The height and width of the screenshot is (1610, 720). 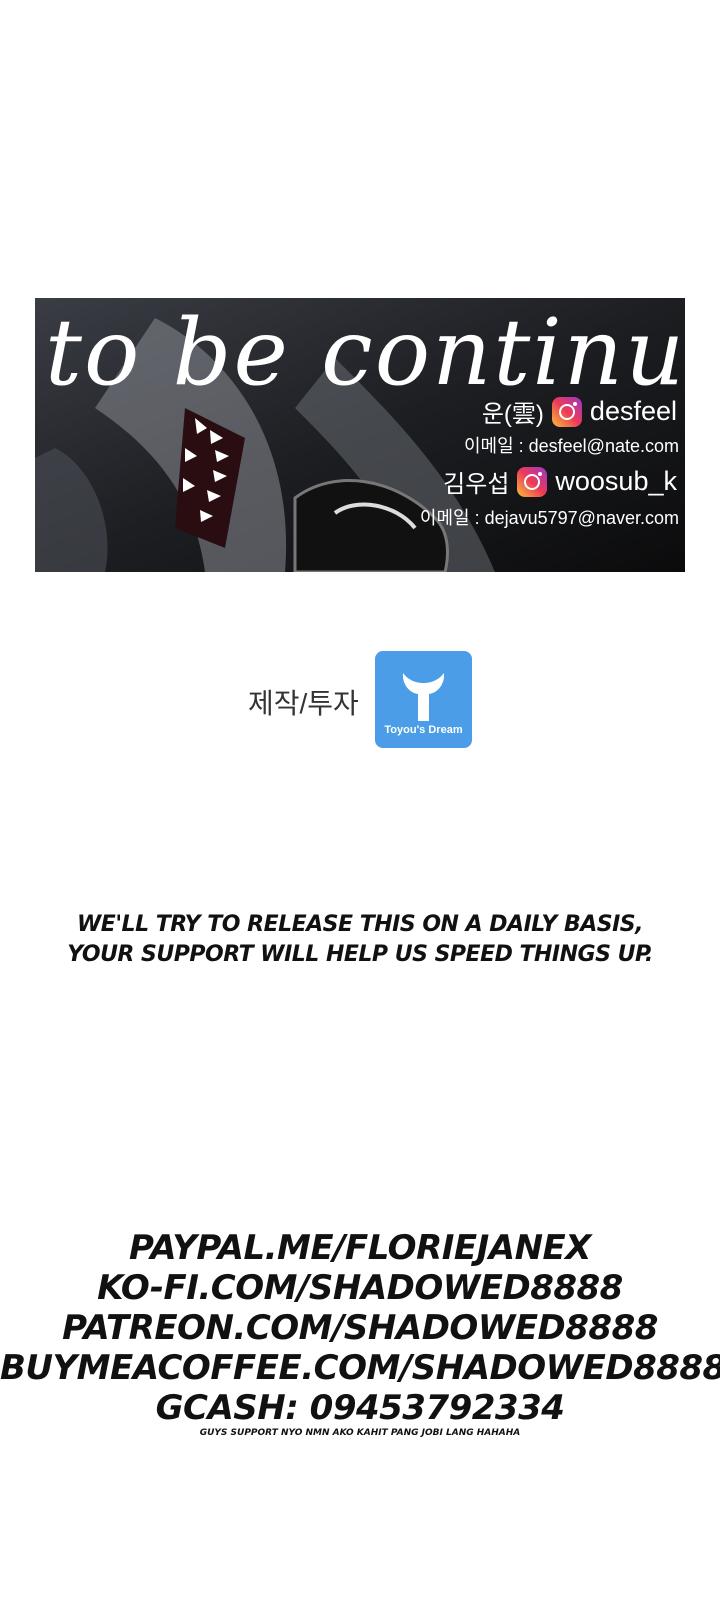 I want to click on credit-name: 김우섭, so click(x=476, y=484).